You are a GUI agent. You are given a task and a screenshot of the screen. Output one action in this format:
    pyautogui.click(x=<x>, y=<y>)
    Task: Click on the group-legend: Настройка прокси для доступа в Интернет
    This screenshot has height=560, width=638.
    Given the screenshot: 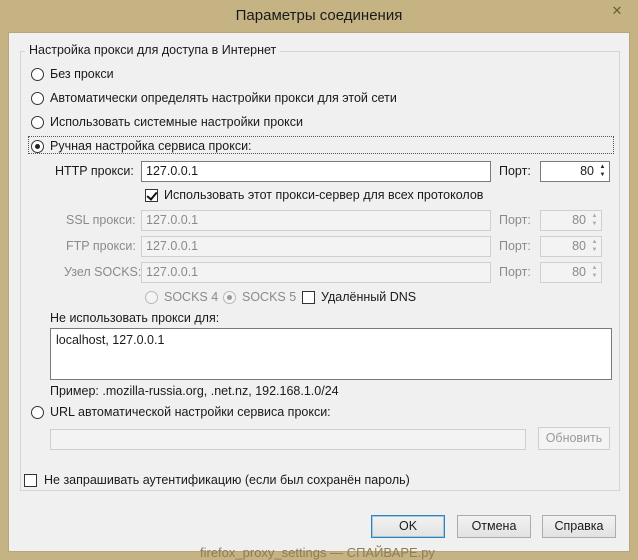 What is the action you would take?
    pyautogui.click(x=153, y=50)
    